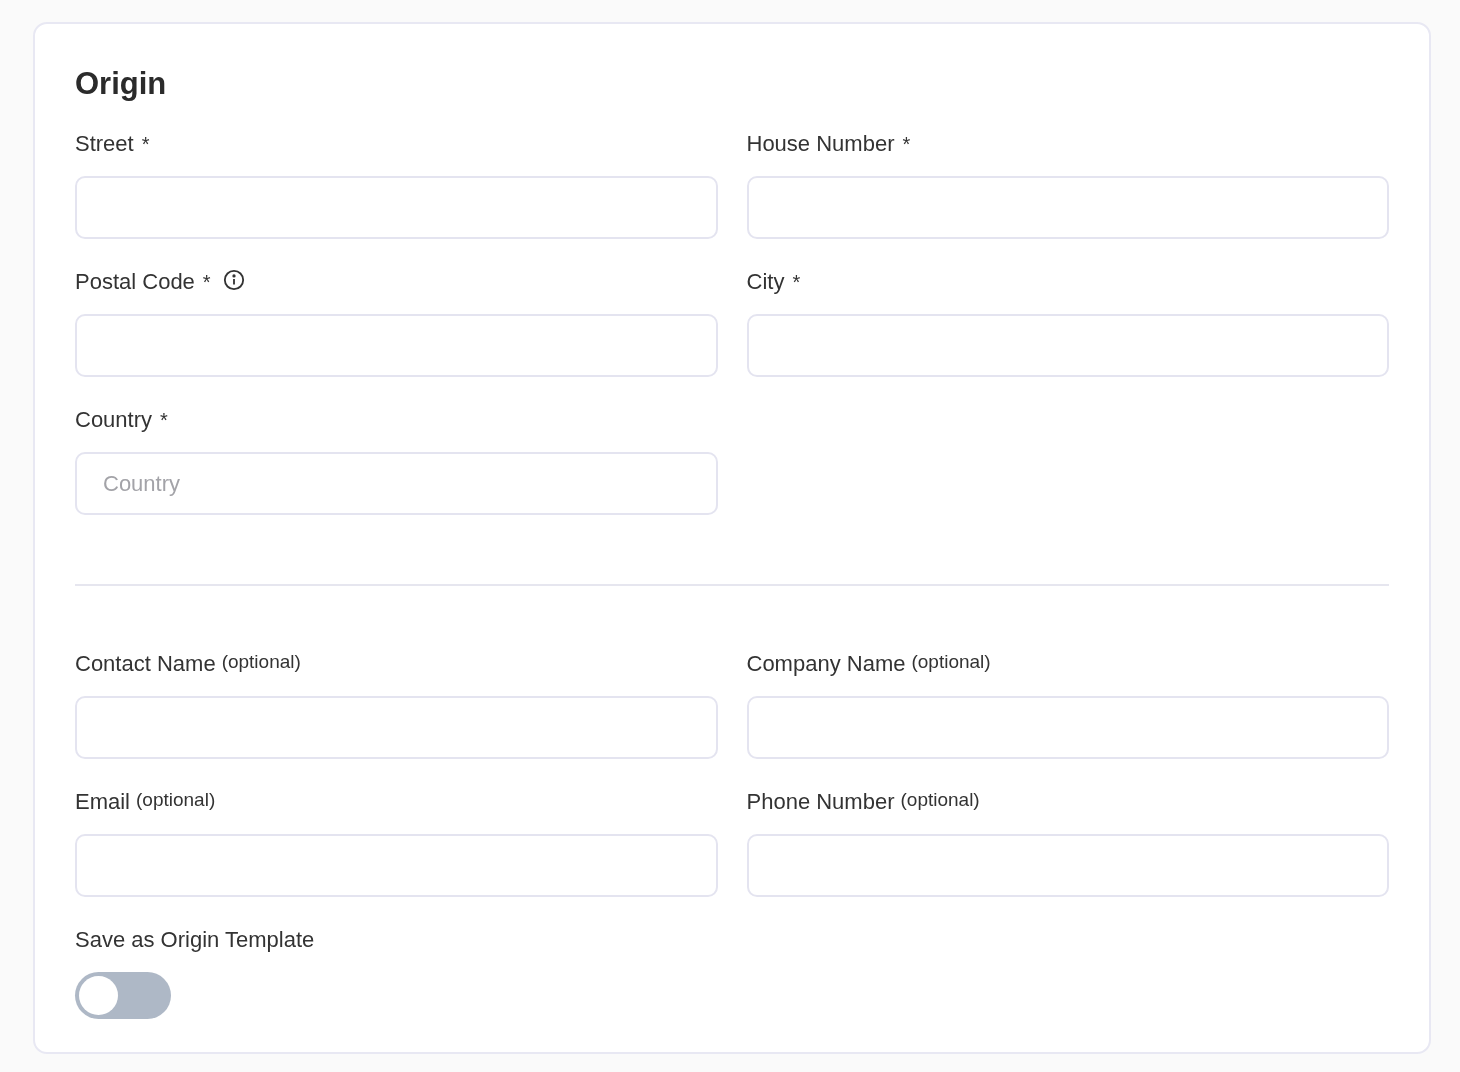 Image resolution: width=1460 pixels, height=1072 pixels. What do you see at coordinates (102, 802) in the screenshot?
I see `field-label: Email` at bounding box center [102, 802].